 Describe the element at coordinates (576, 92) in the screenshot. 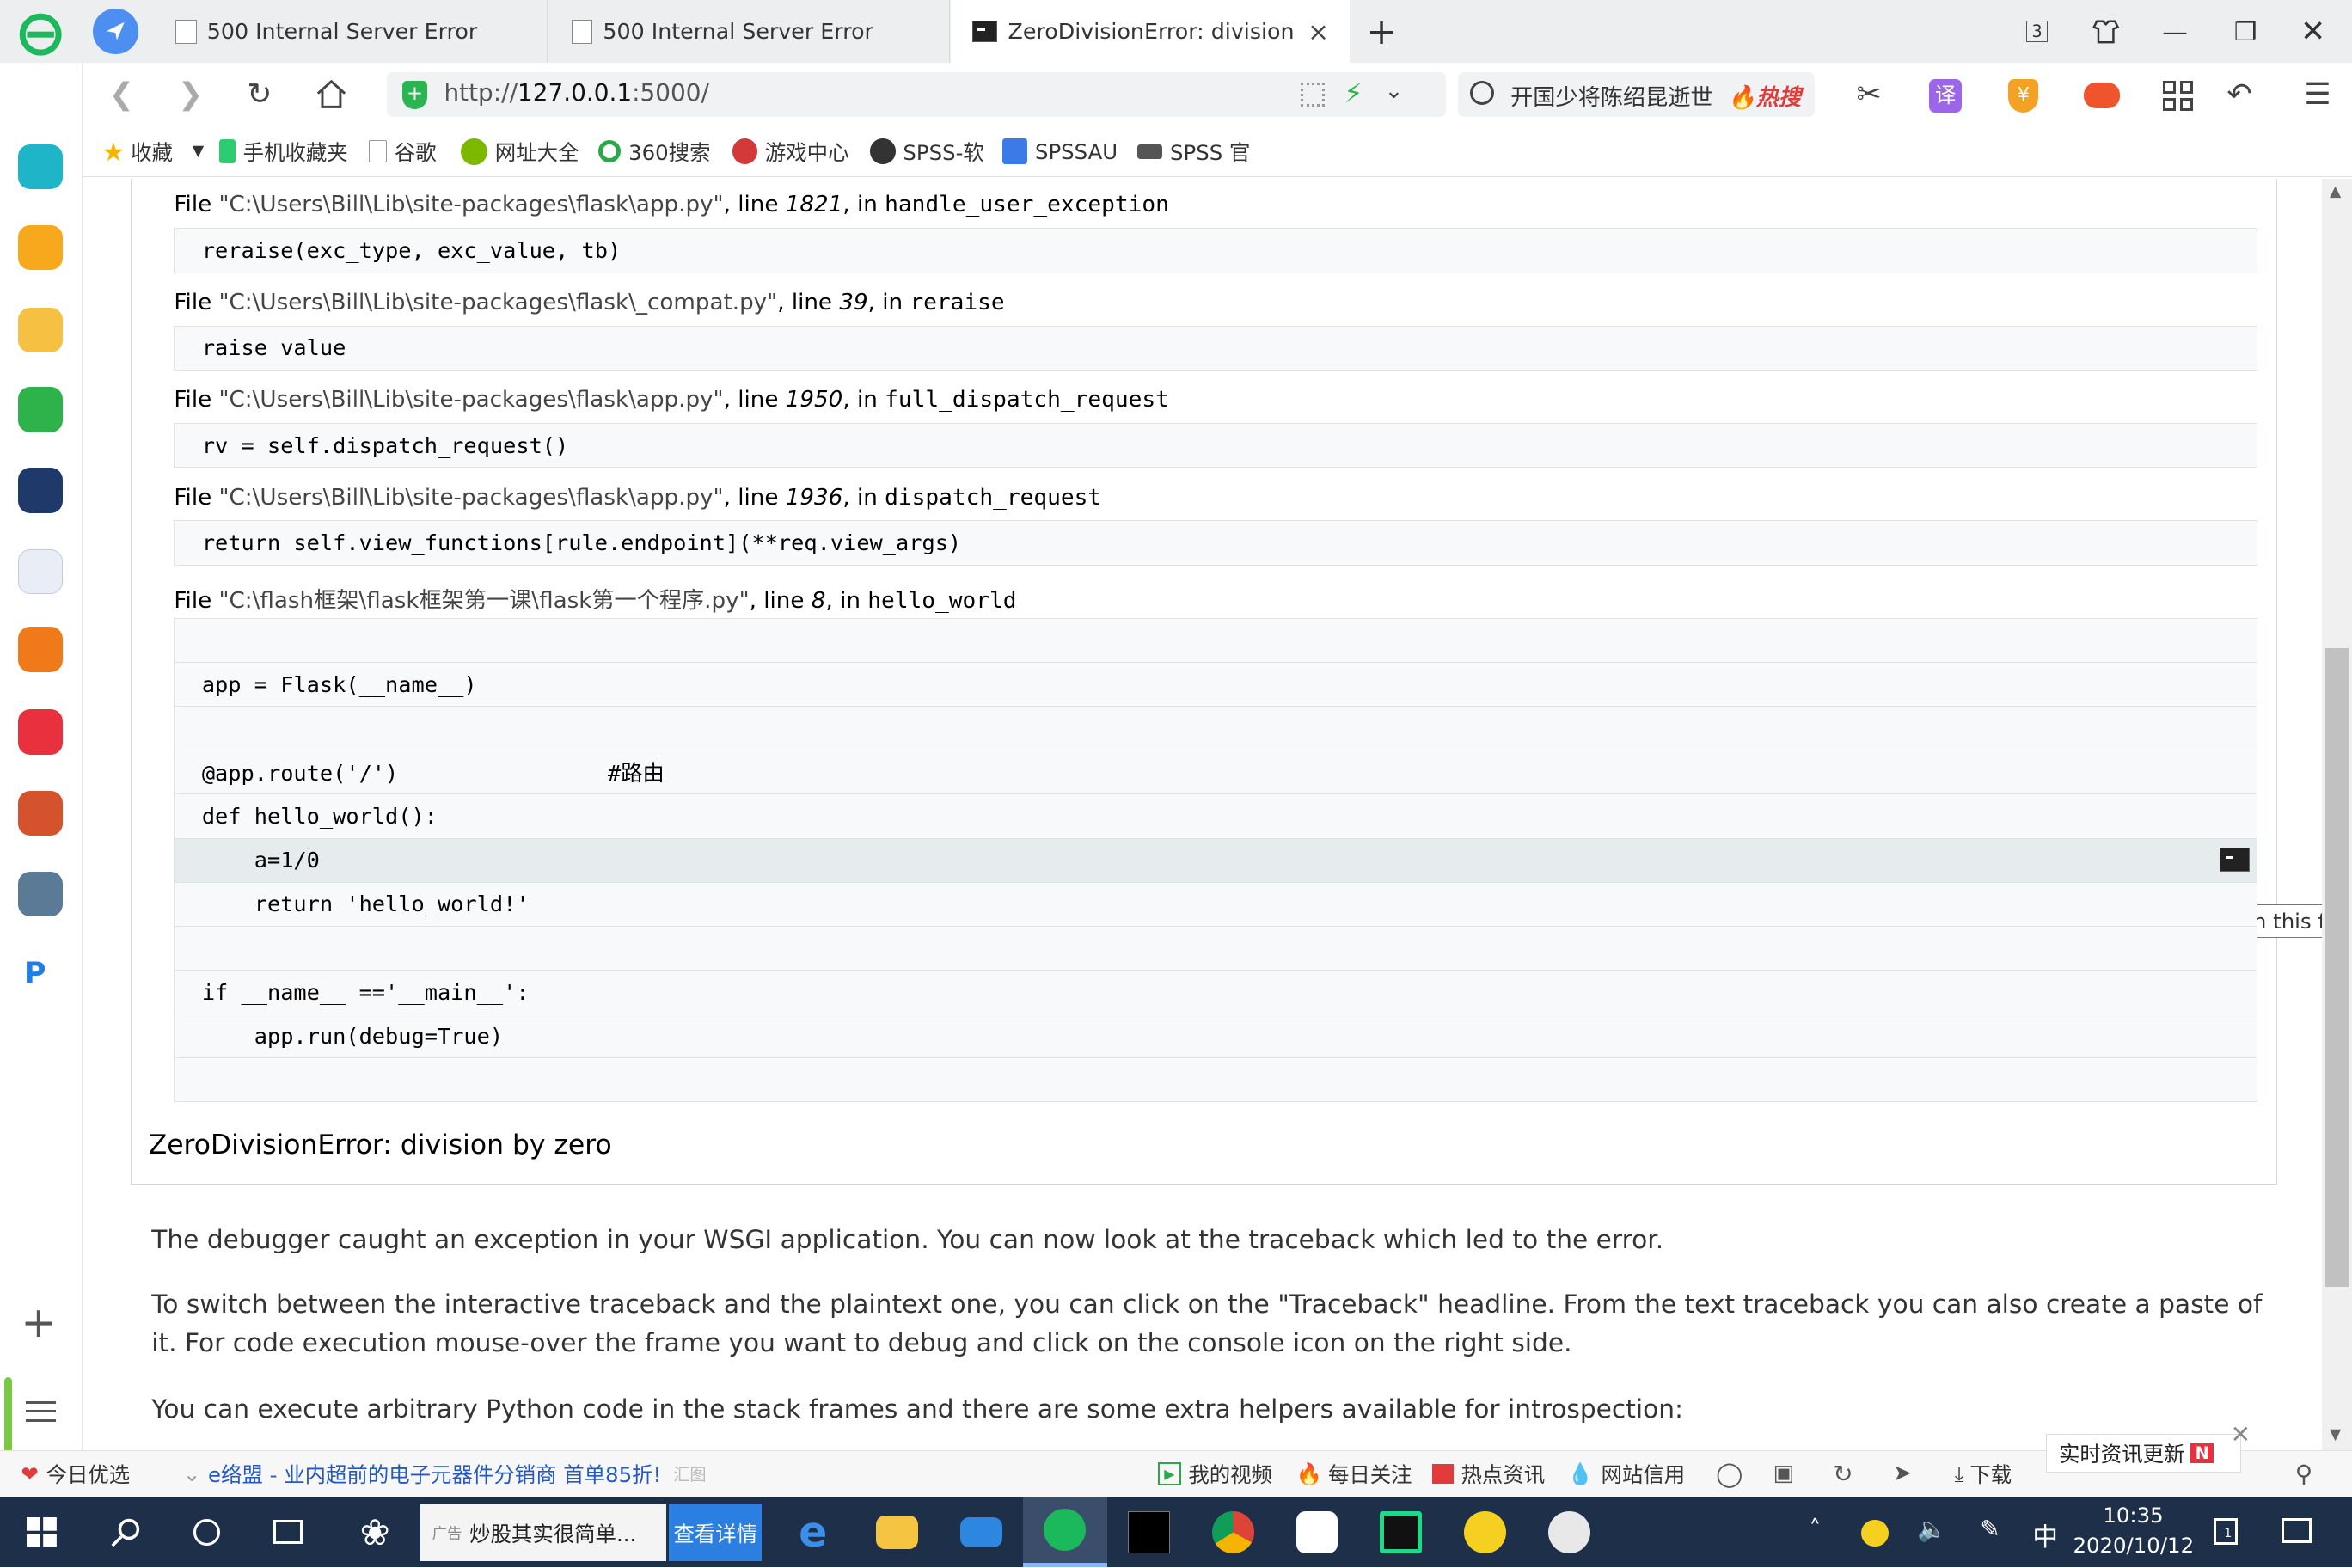

I see `url-text: http://127.0.0.1:5000/` at that location.